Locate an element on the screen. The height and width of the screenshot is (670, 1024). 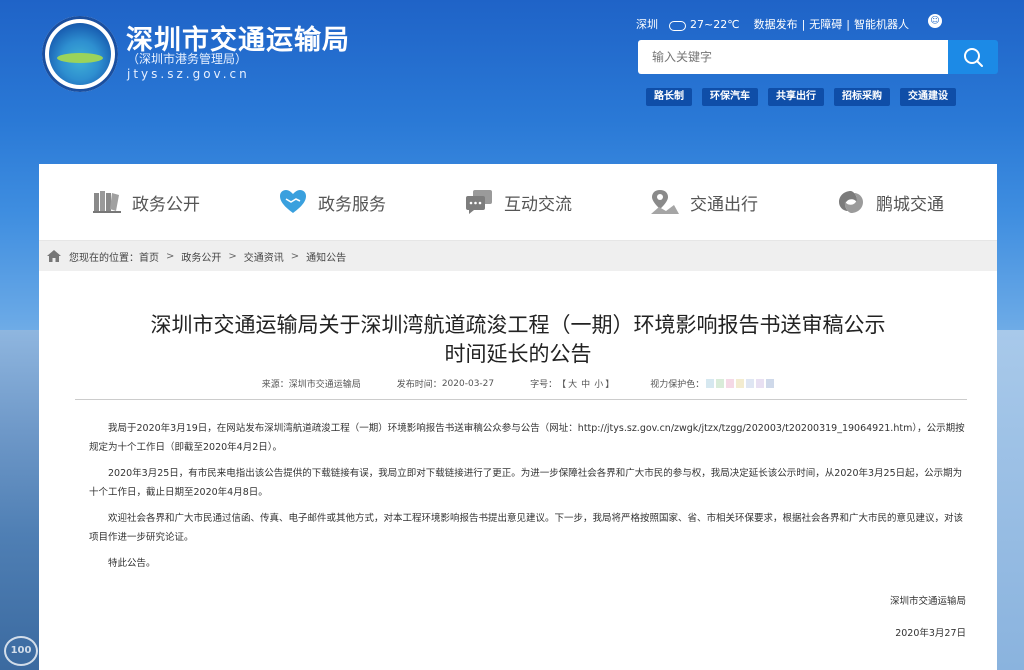
site-logo is located at coordinates (80, 54).